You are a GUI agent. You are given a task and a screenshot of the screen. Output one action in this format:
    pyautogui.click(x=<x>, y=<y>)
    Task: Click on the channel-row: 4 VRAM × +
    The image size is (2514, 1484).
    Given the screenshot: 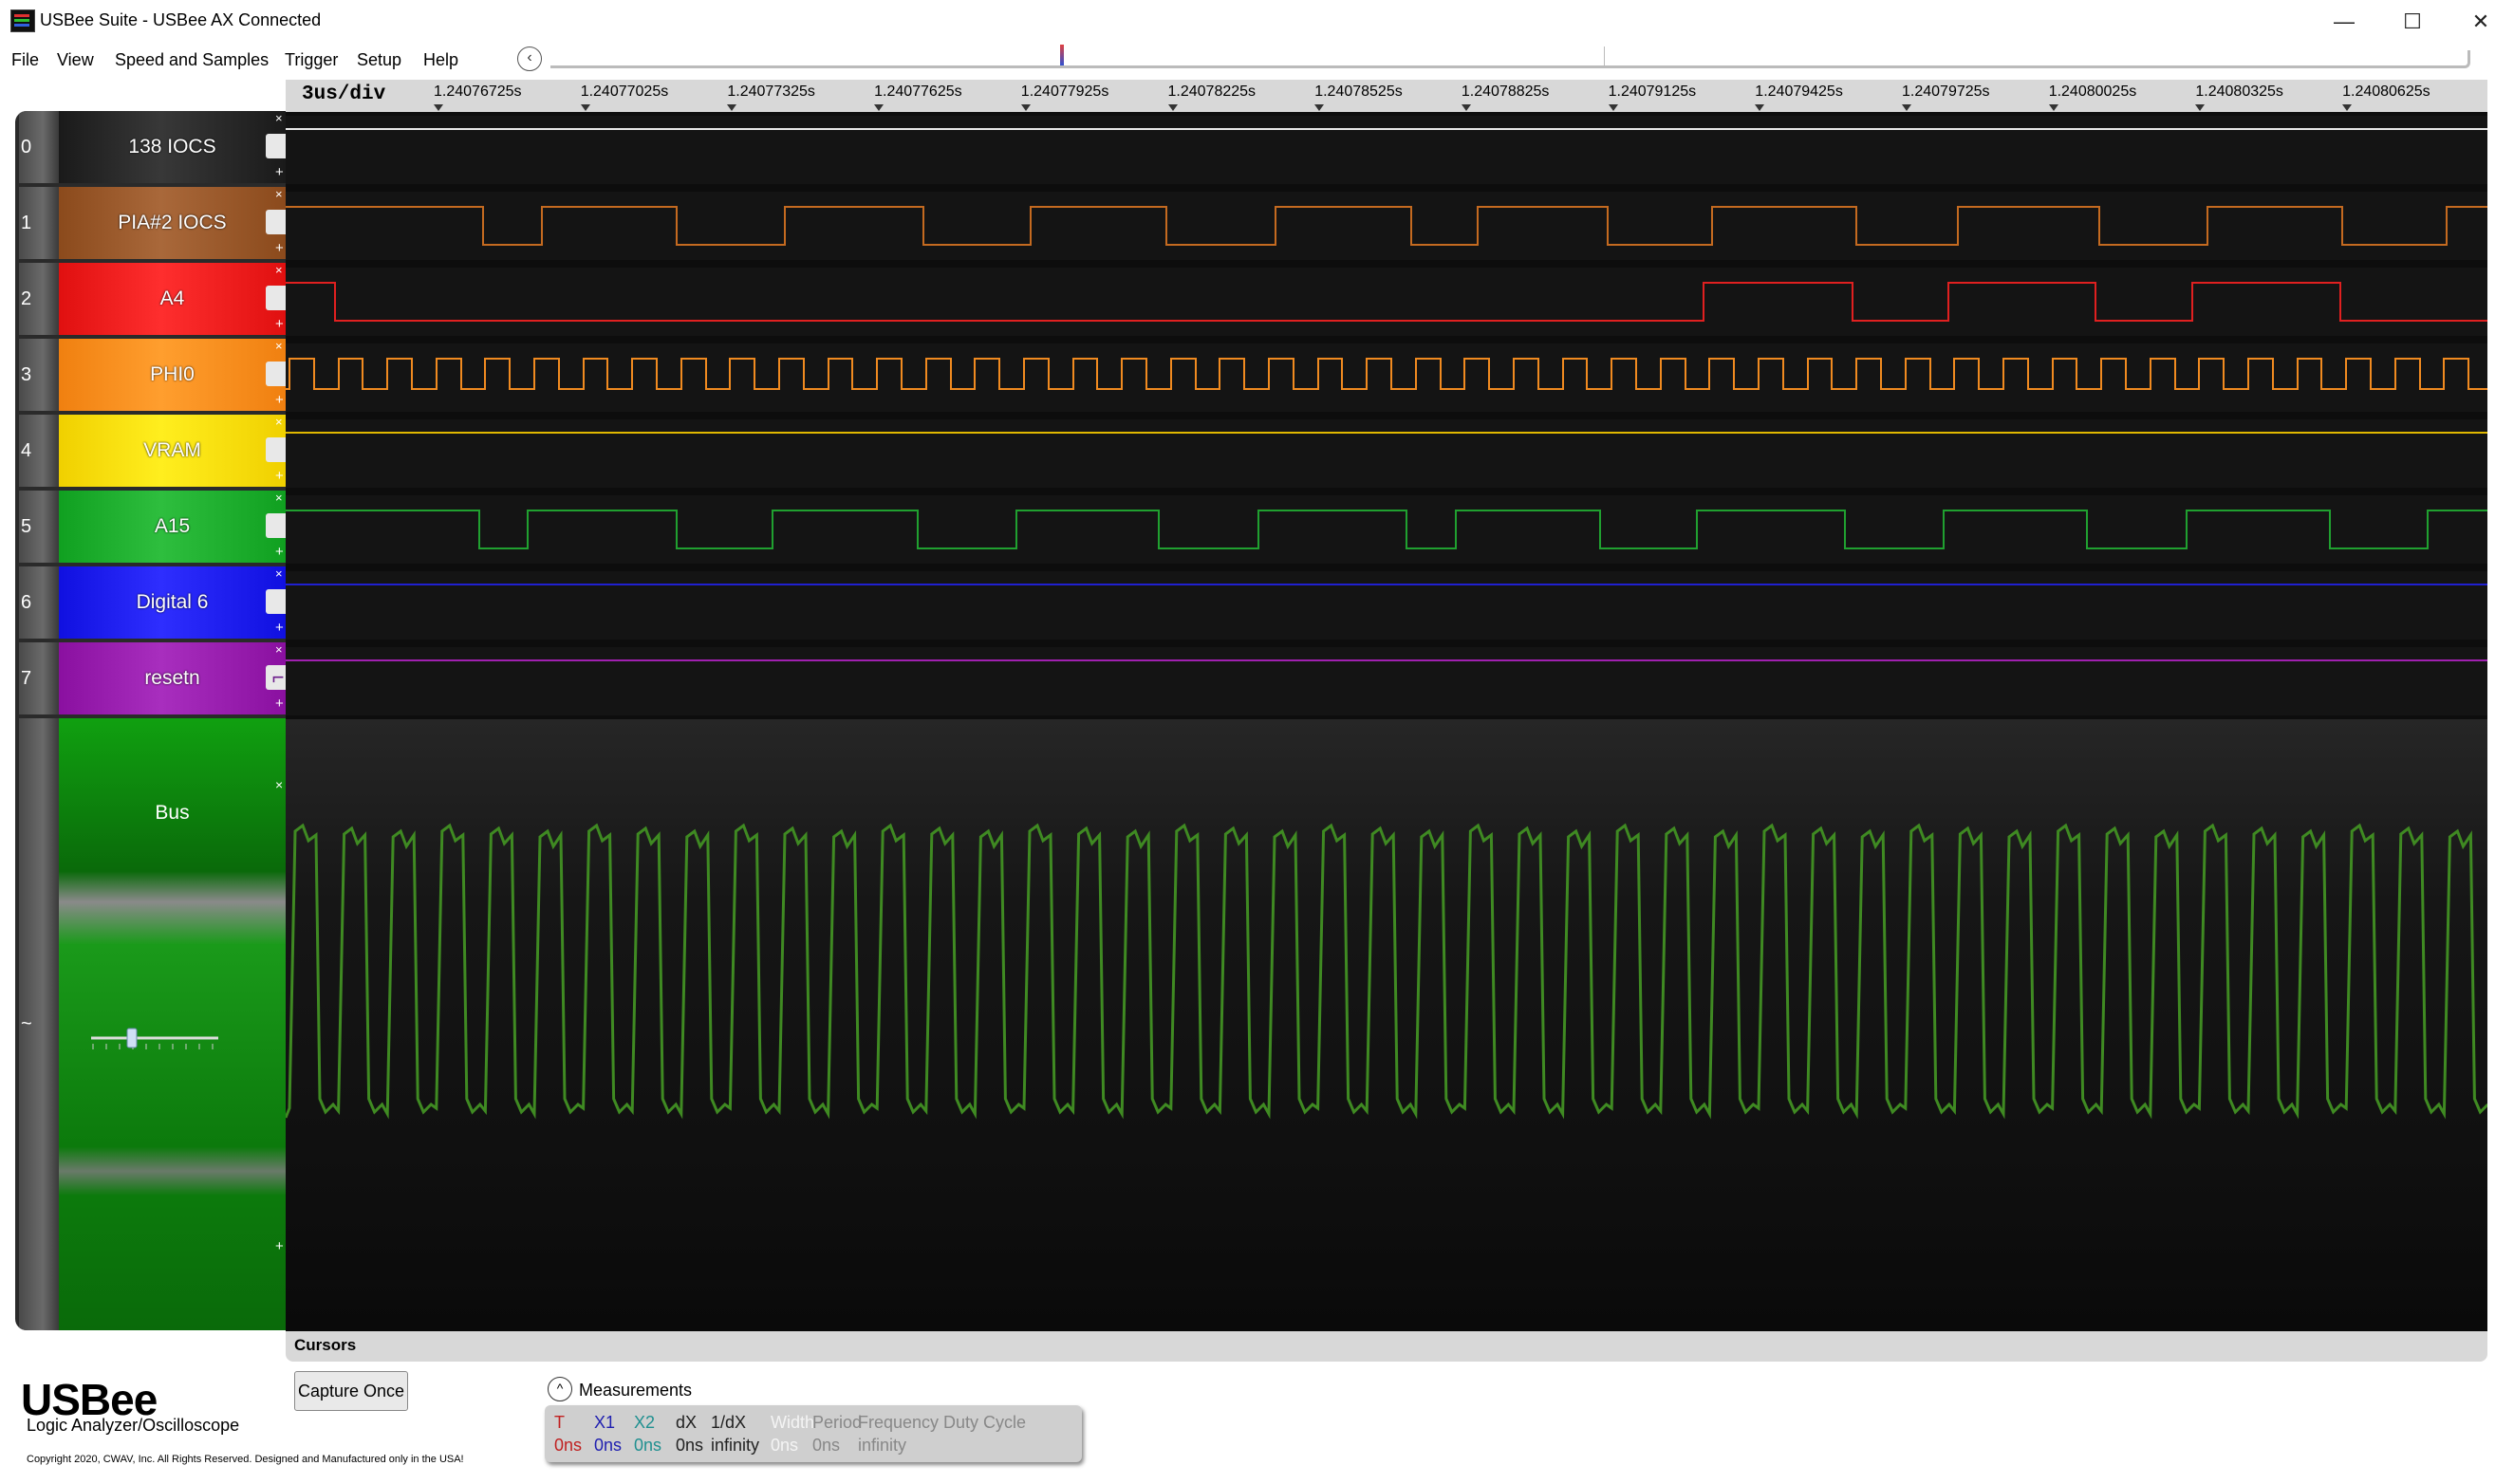 What is the action you would take?
    pyautogui.click(x=150, y=451)
    